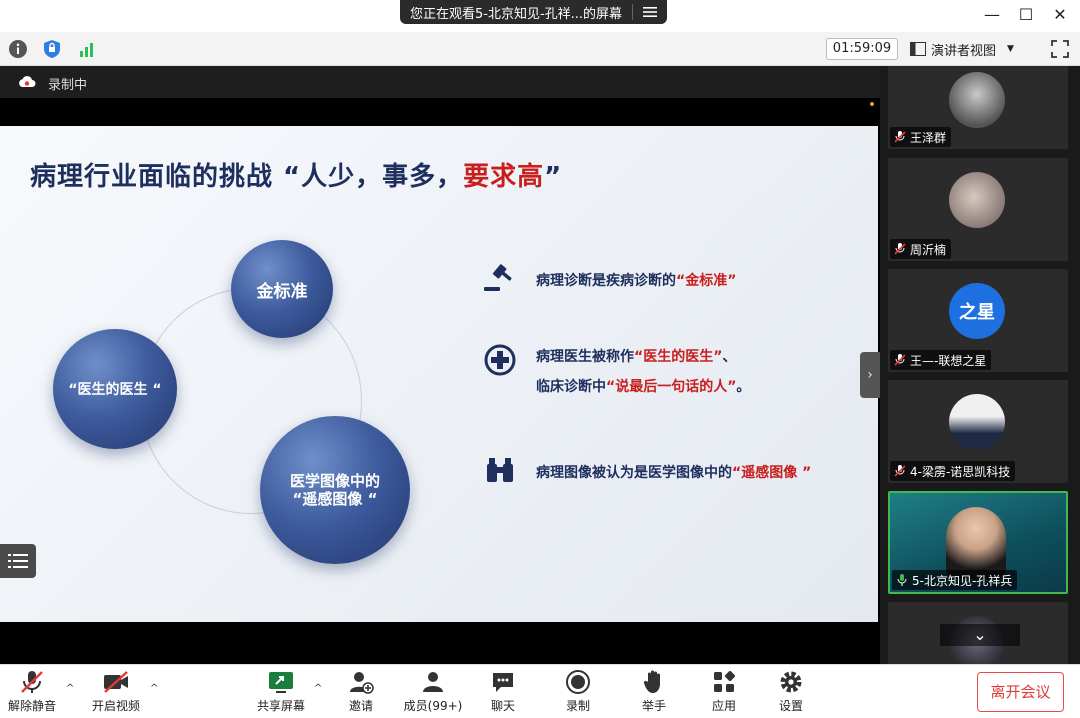 The width and height of the screenshot is (1080, 718). I want to click on add-user-icon, so click(362, 683).